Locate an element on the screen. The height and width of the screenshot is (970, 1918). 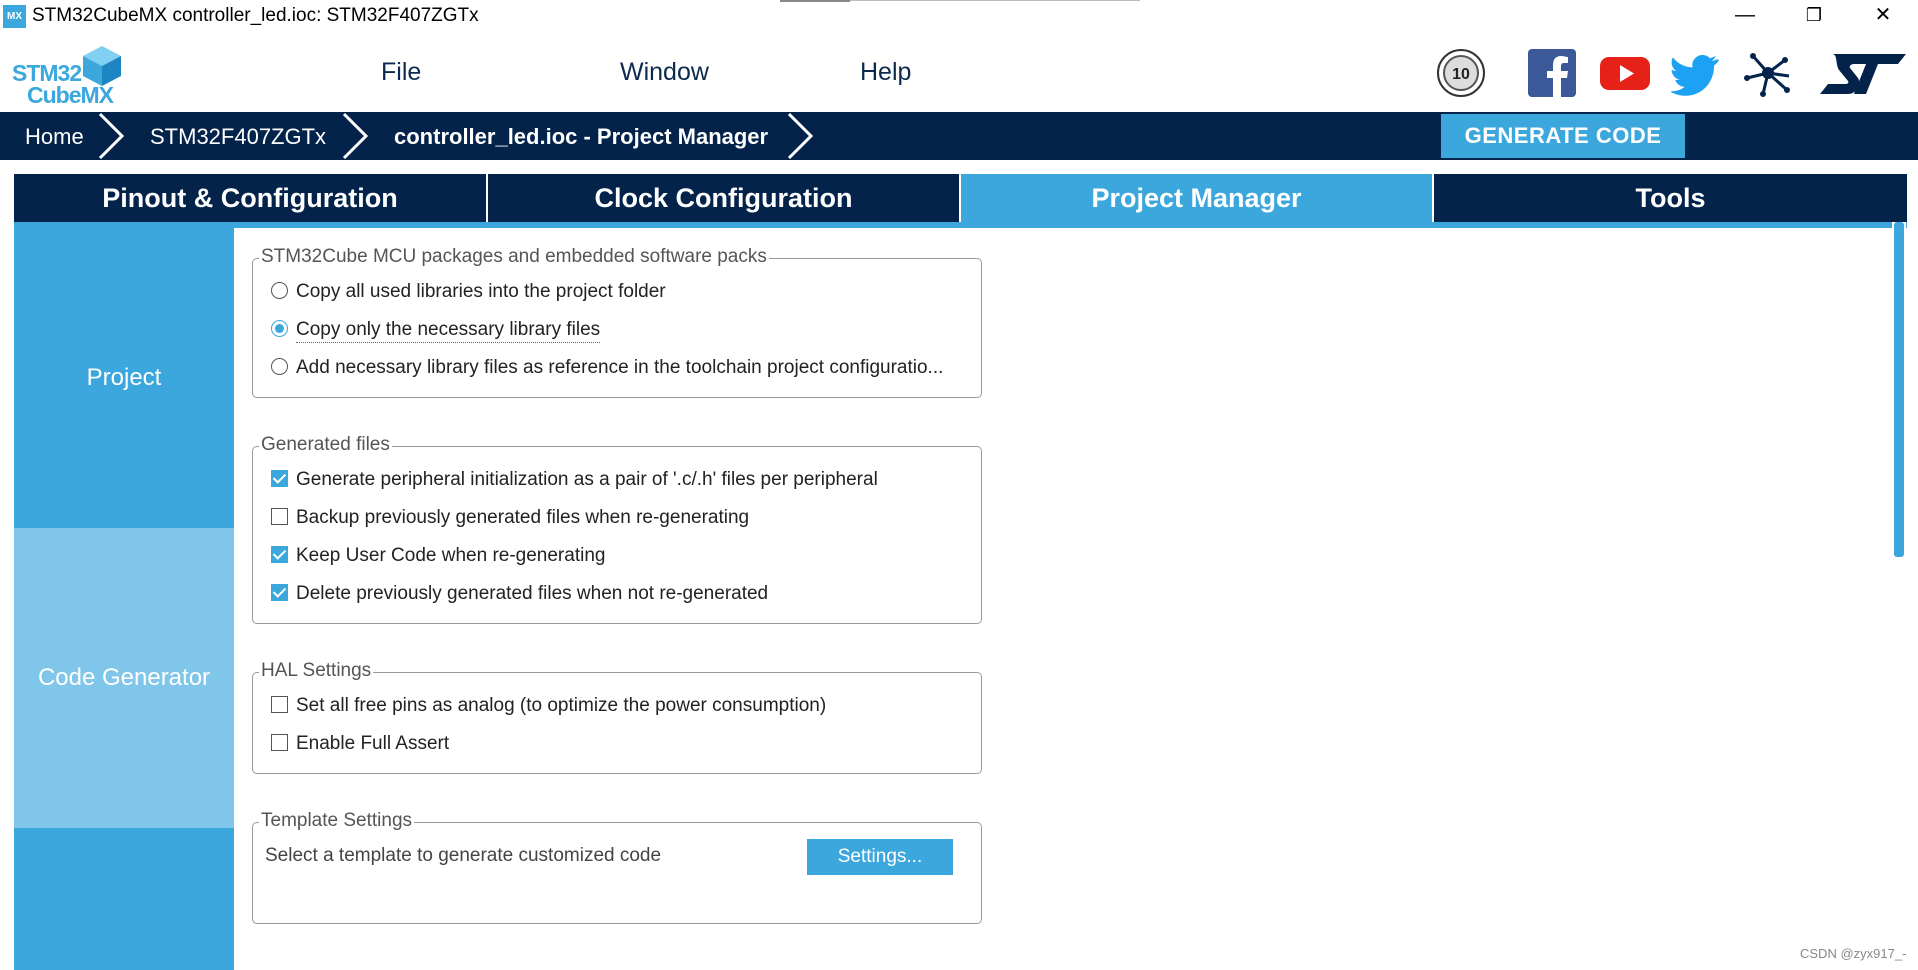
hal-settings-legend: HAL Settings is located at coordinates (316, 671).